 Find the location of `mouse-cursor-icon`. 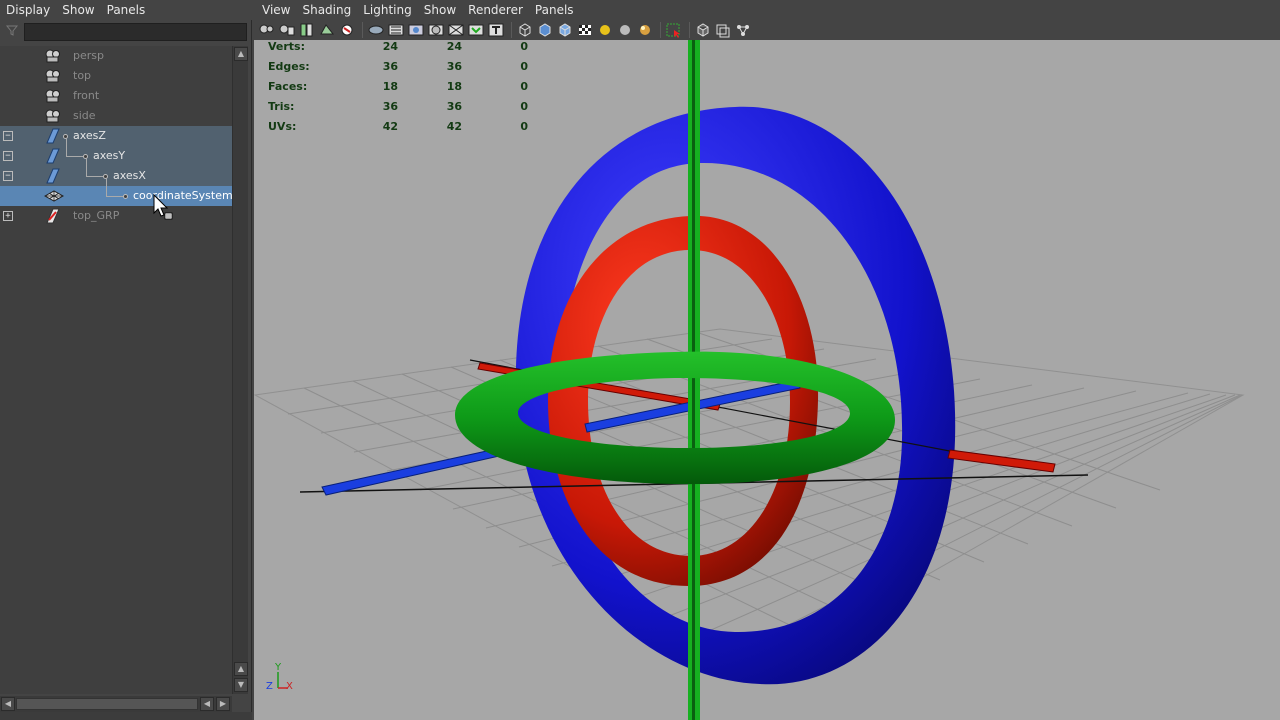

mouse-cursor-icon is located at coordinates (163, 208).